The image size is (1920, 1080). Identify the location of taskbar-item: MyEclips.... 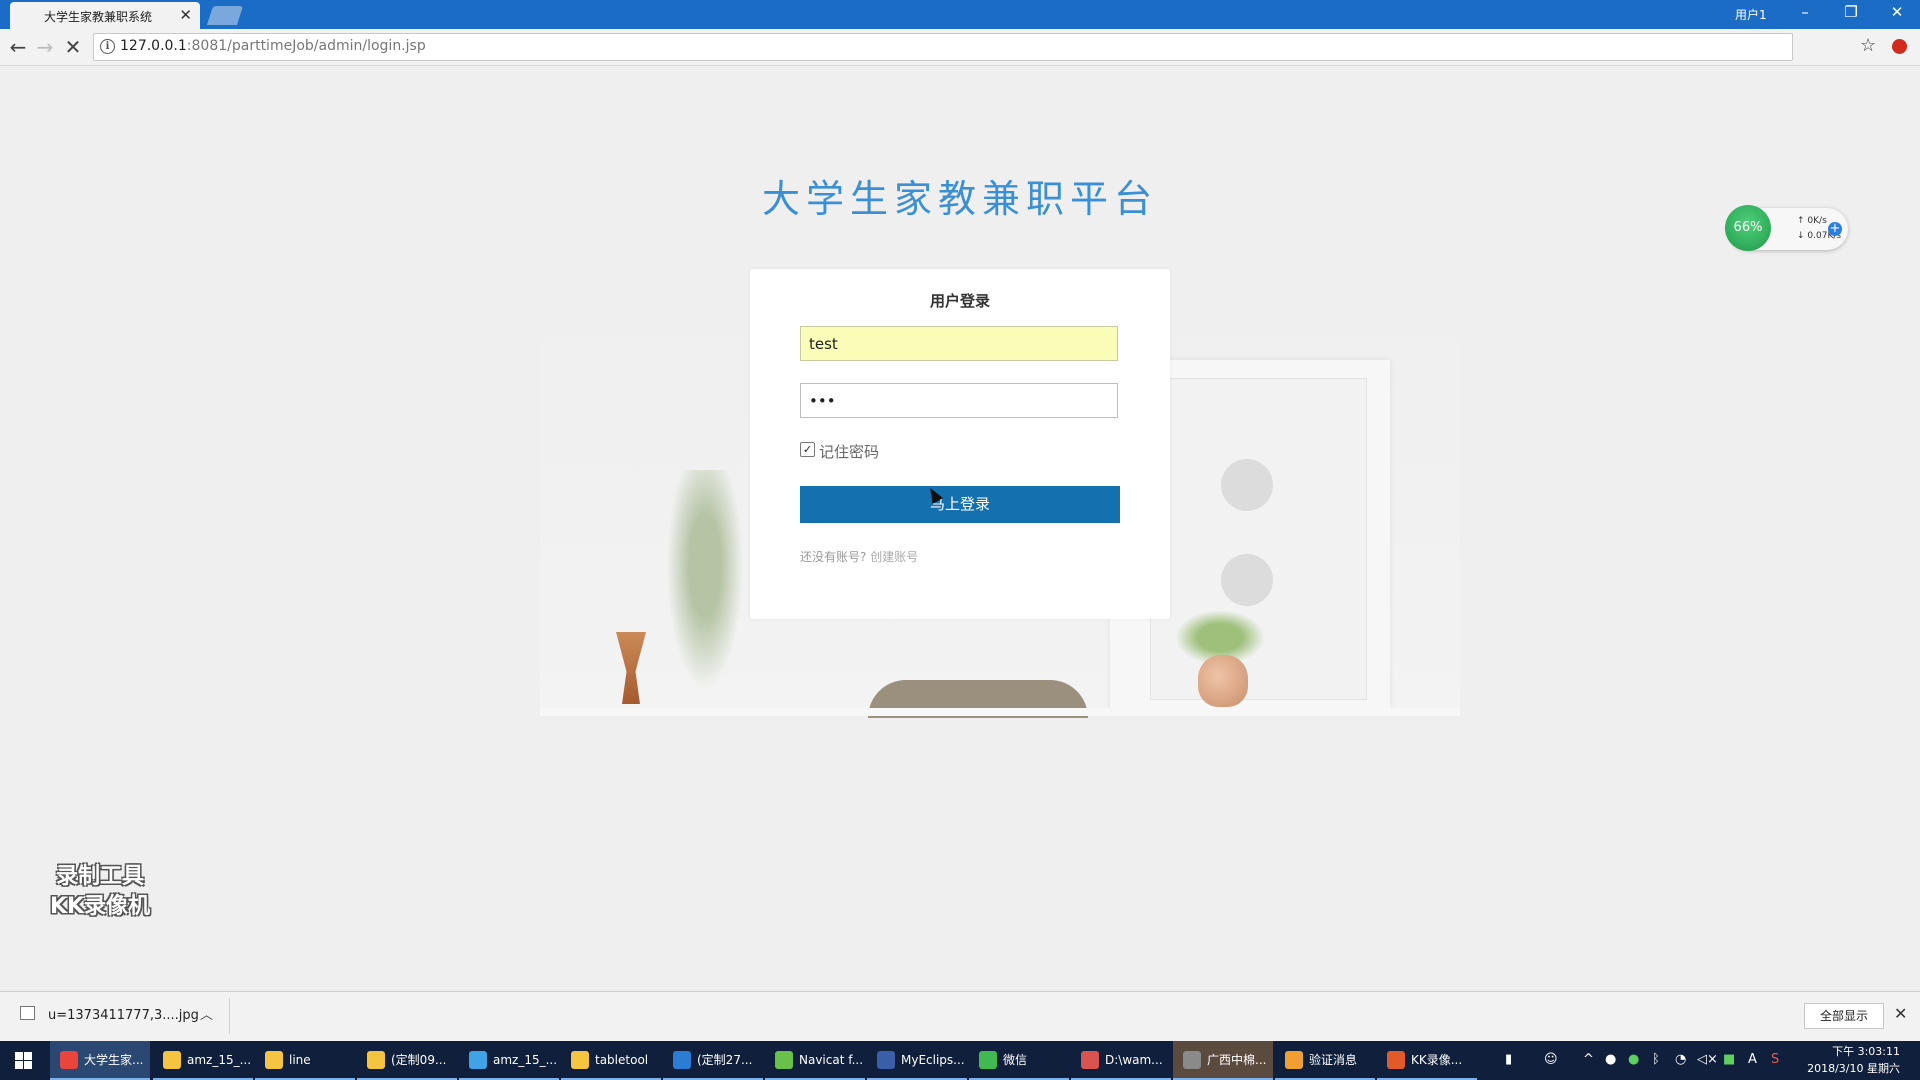
(917, 1060).